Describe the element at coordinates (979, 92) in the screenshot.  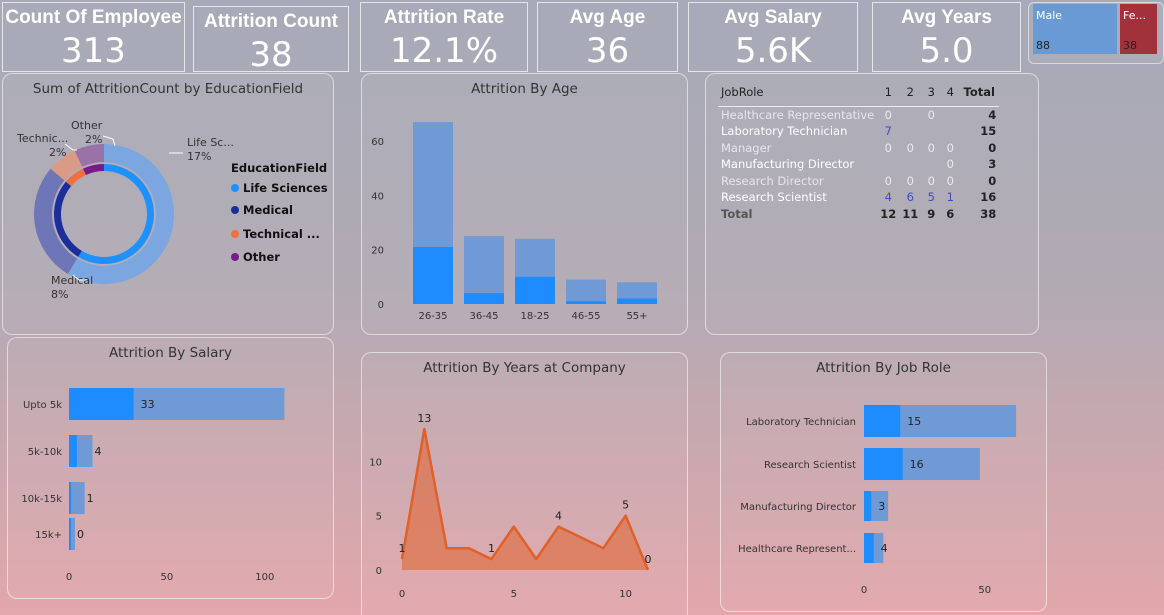
I see `matrix-header-total: Total` at that location.